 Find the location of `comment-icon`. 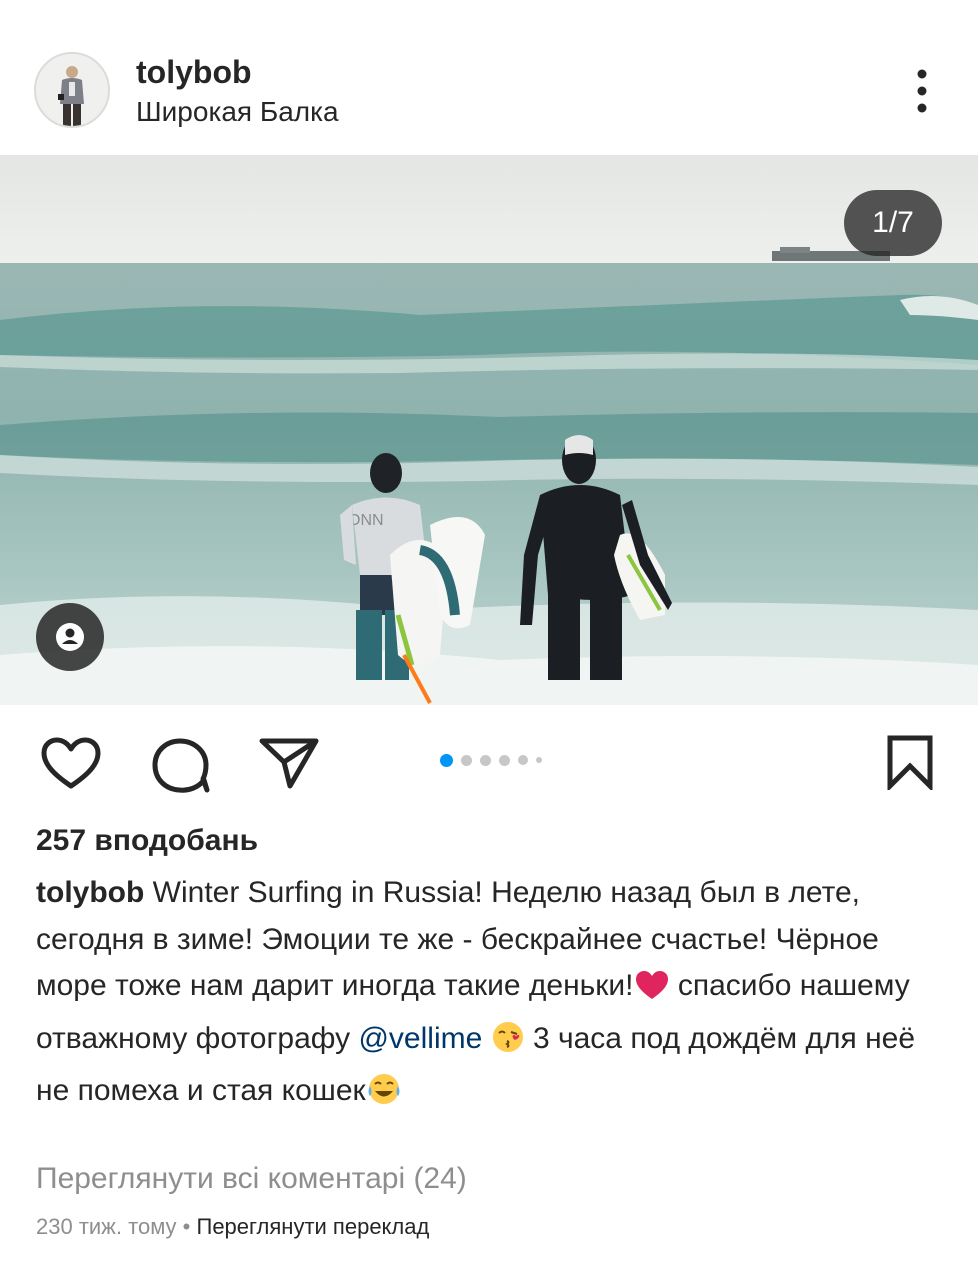

comment-icon is located at coordinates (181, 765).